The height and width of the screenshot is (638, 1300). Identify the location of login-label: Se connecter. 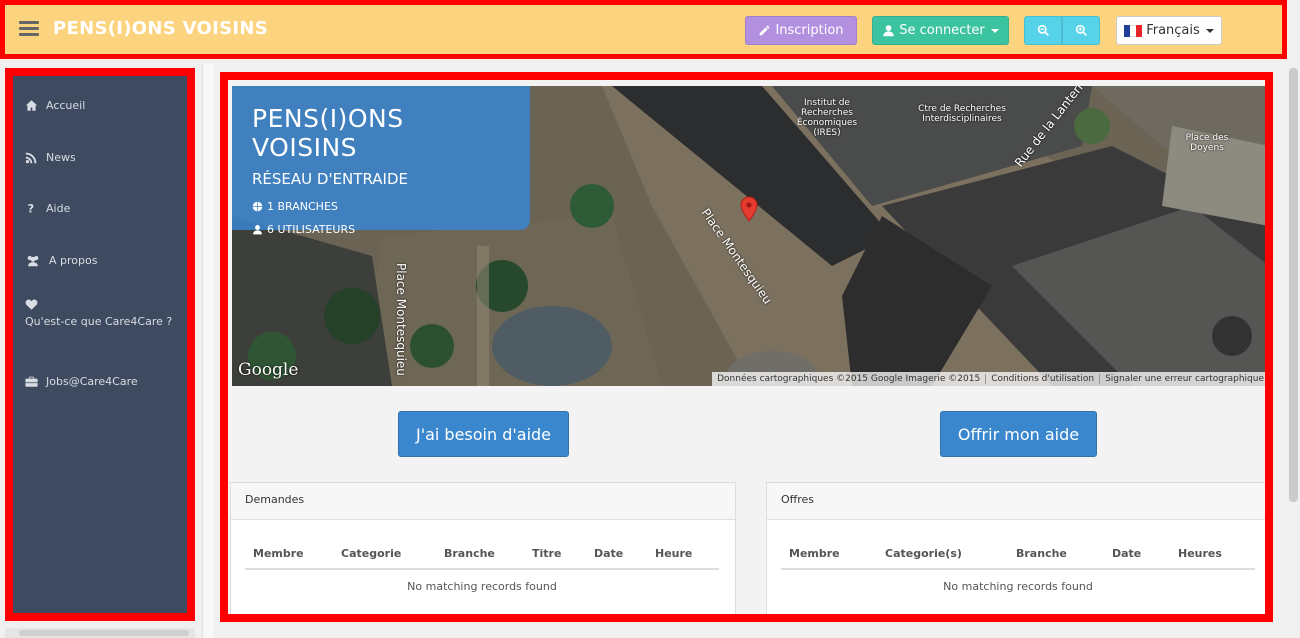
(942, 30).